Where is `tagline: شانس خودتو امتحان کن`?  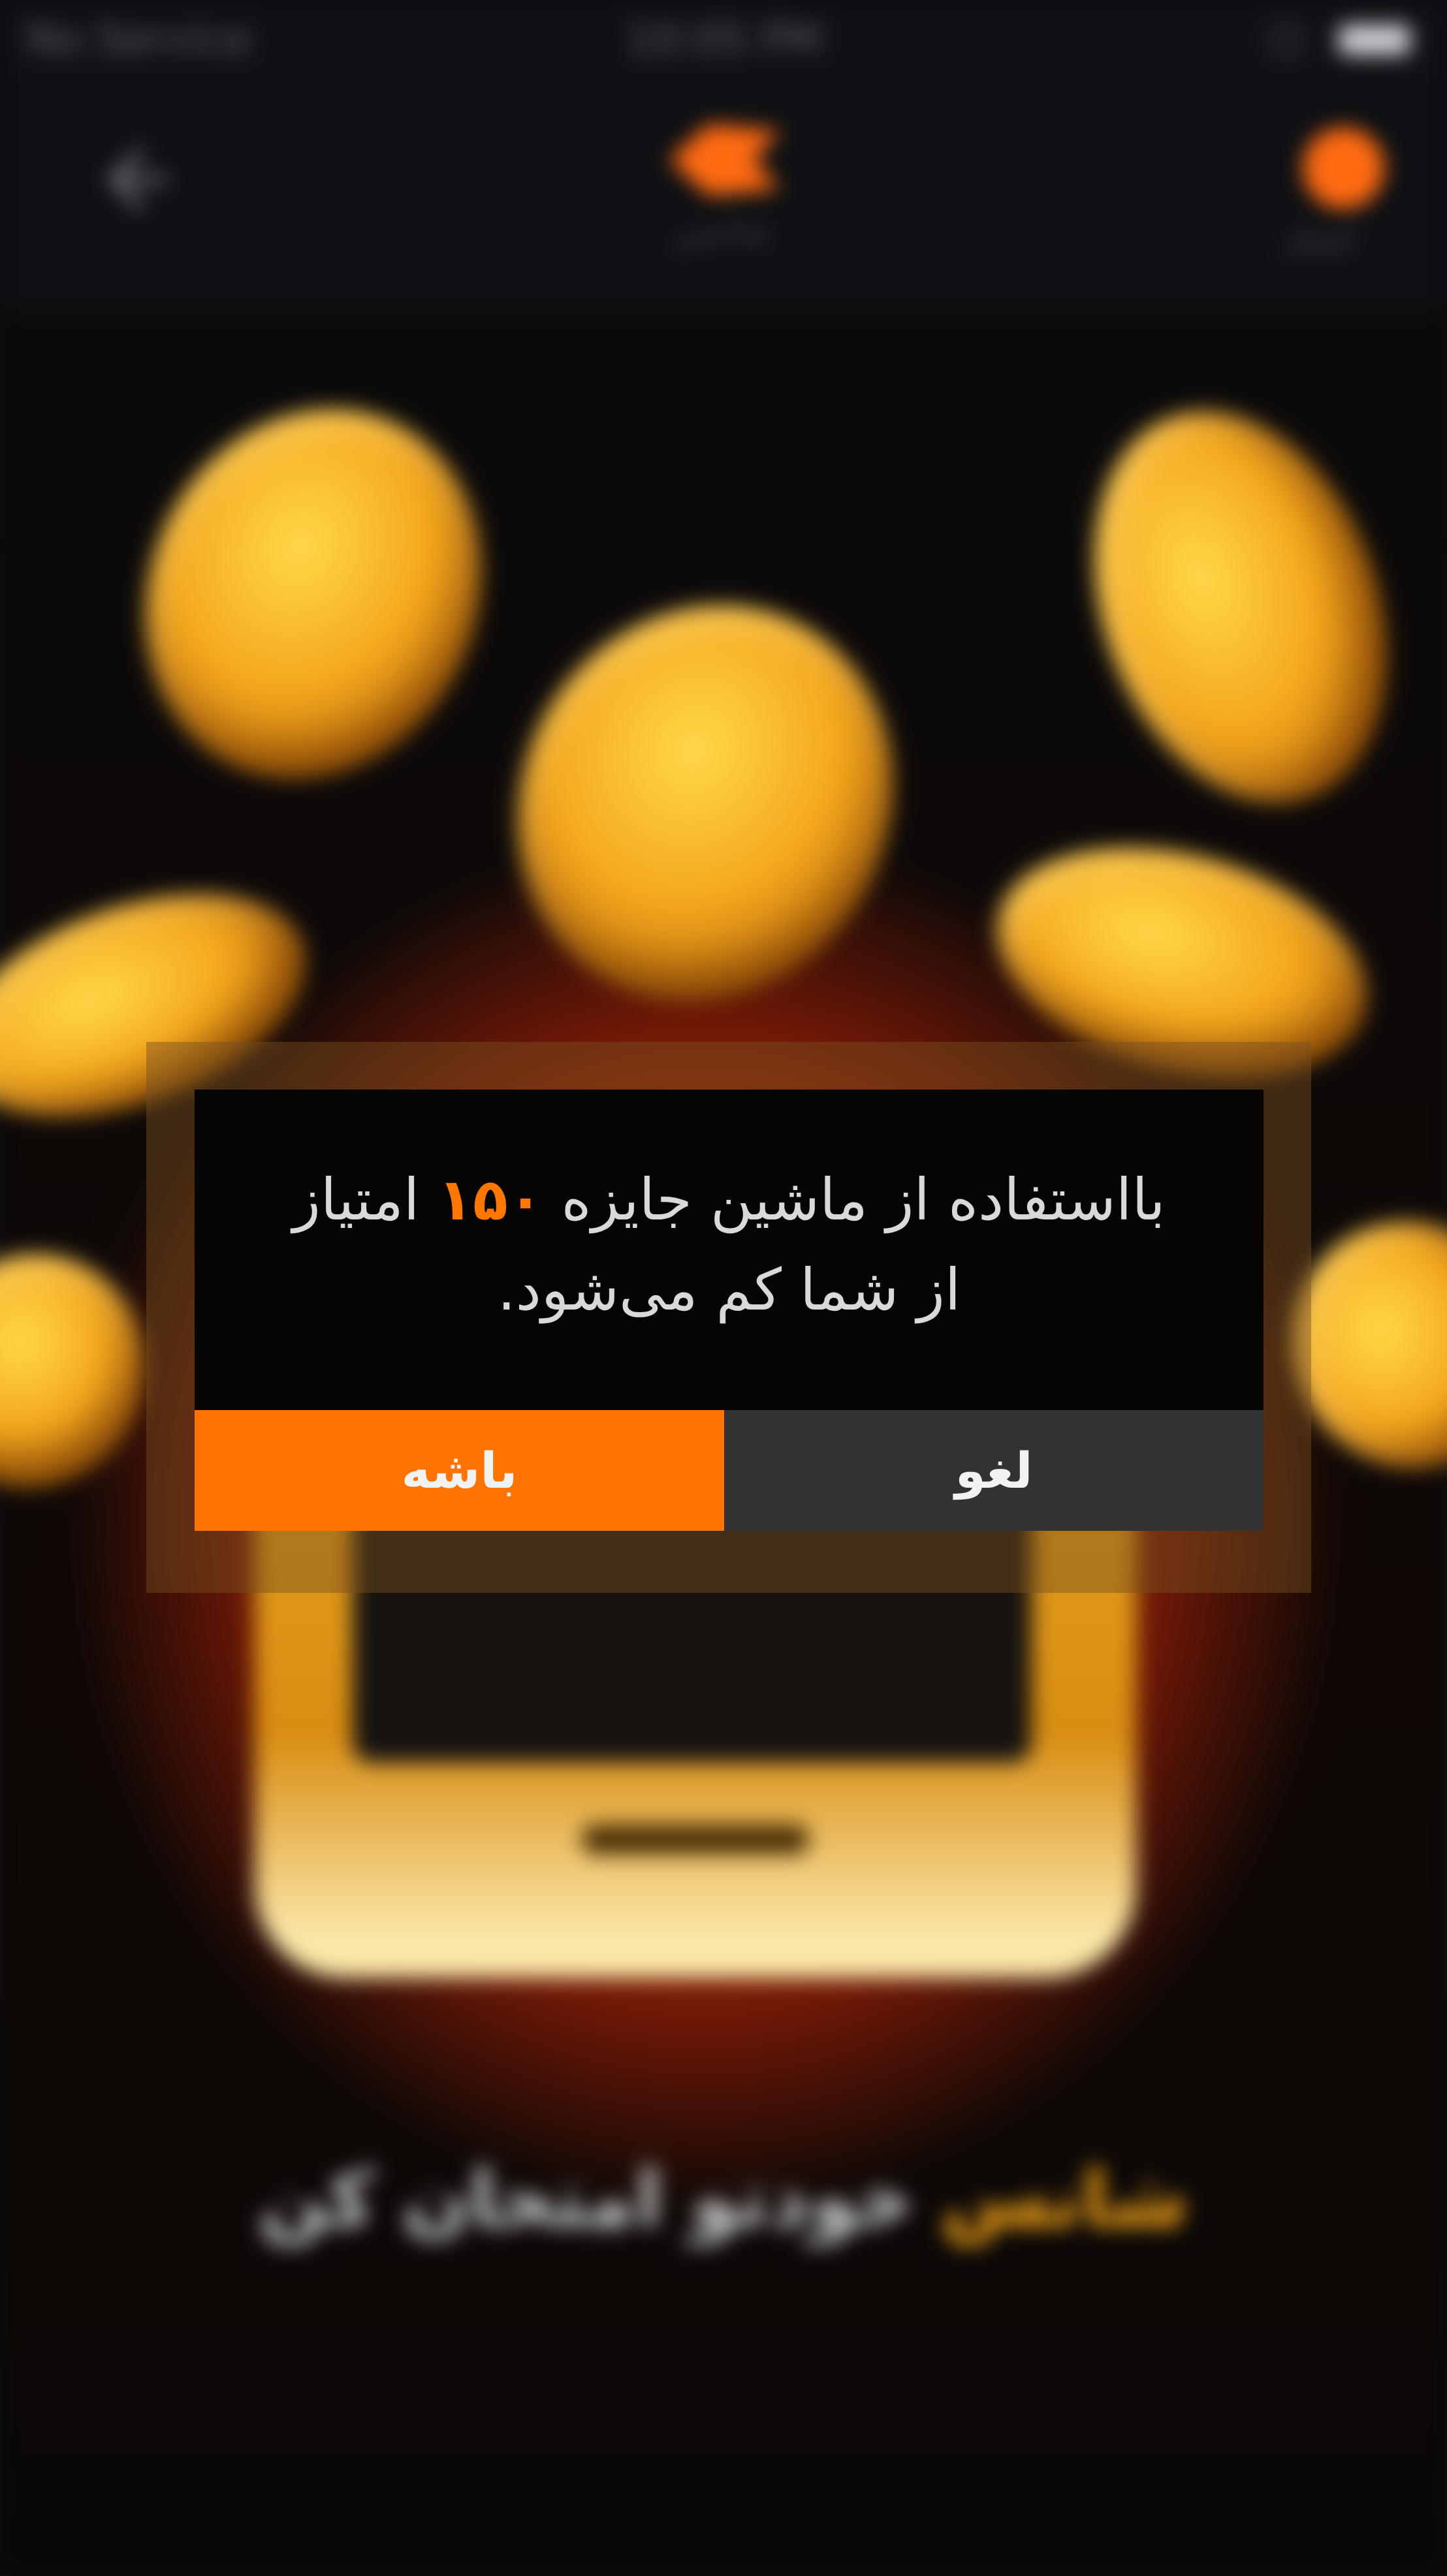 tagline: شانس خودتو امتحان کن is located at coordinates (723, 2199).